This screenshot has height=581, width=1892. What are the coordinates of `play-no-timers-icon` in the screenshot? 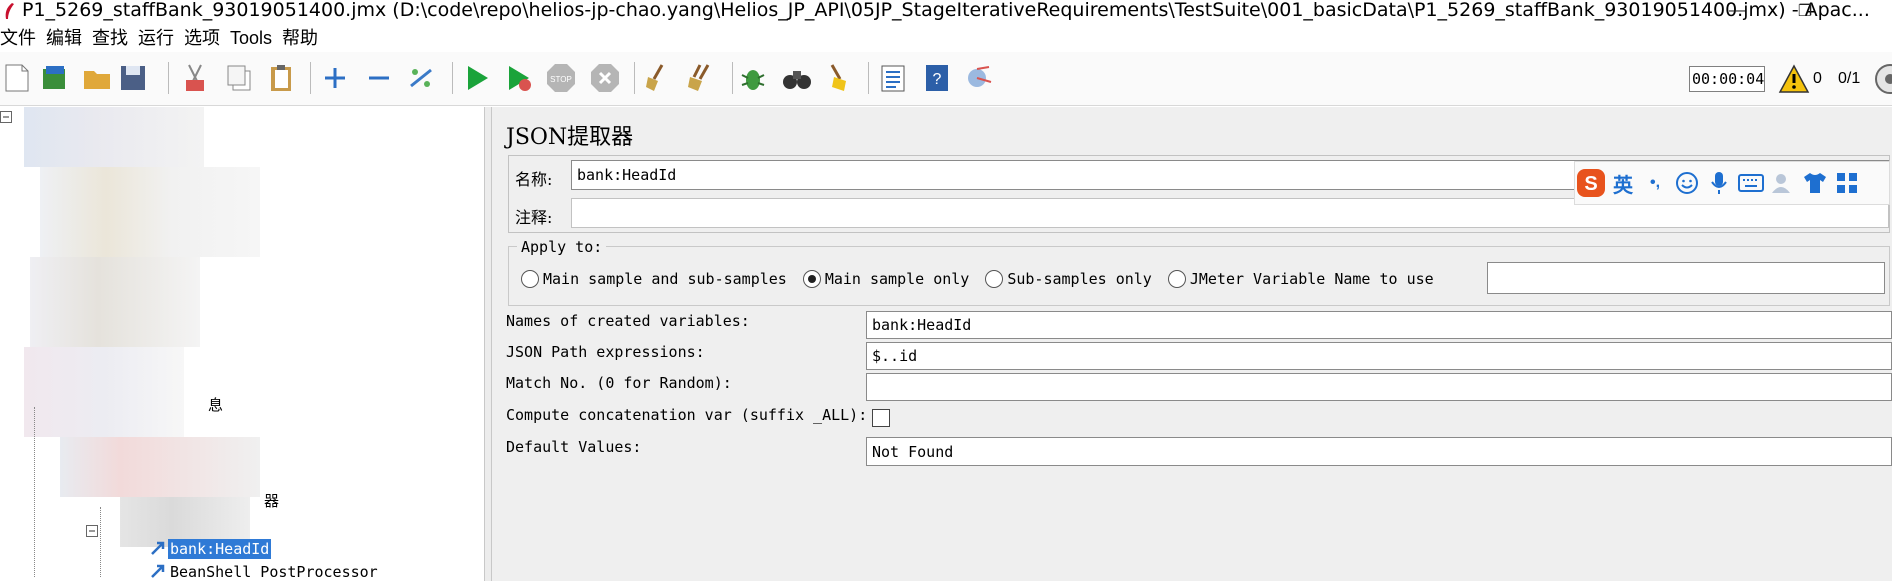 It's located at (520, 78).